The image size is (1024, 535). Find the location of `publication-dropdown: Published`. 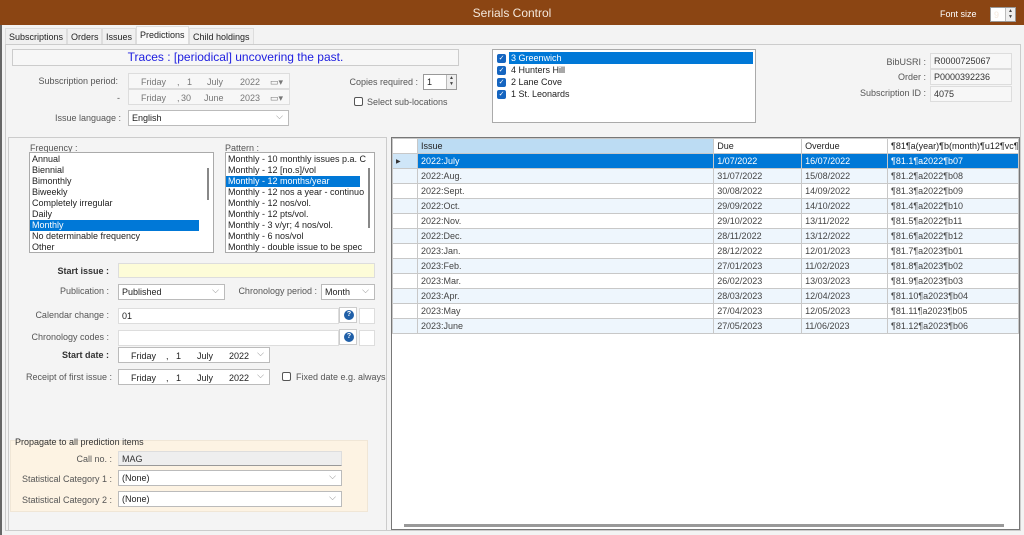

publication-dropdown: Published is located at coordinates (171, 292).